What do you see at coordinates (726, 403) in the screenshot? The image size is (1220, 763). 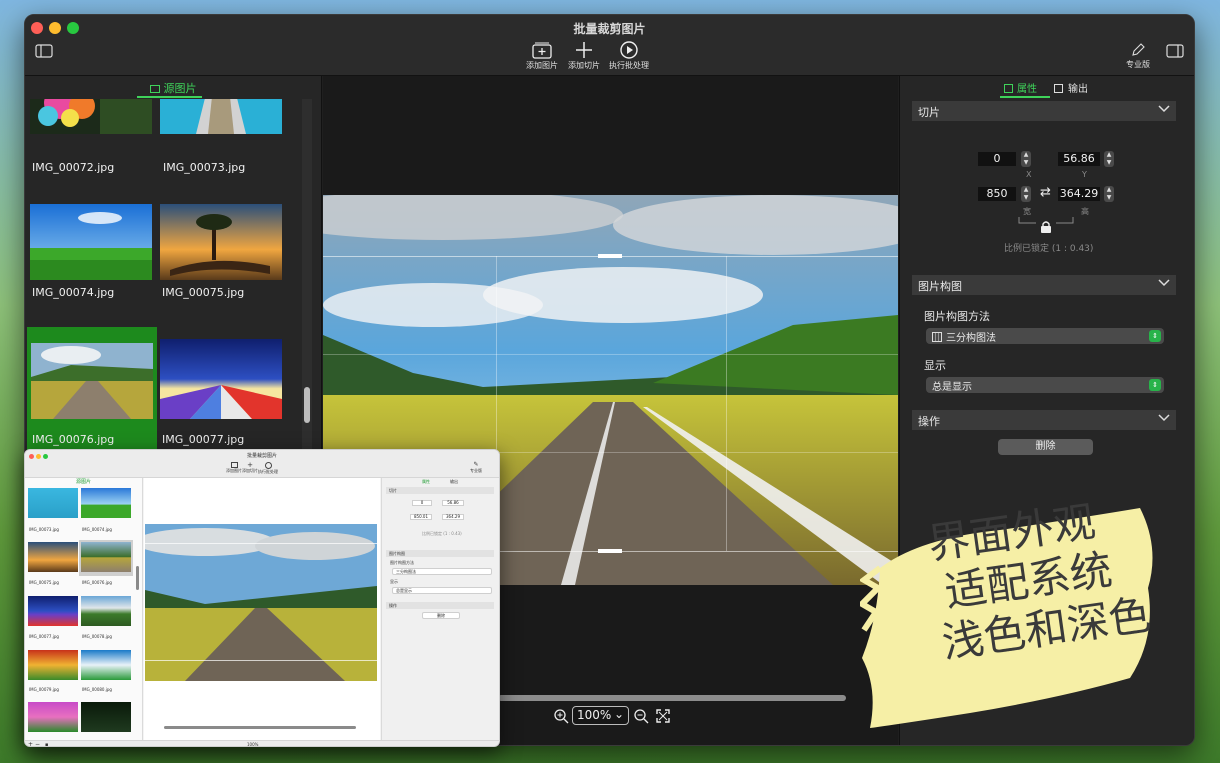 I see `thirds-guide-v2` at bounding box center [726, 403].